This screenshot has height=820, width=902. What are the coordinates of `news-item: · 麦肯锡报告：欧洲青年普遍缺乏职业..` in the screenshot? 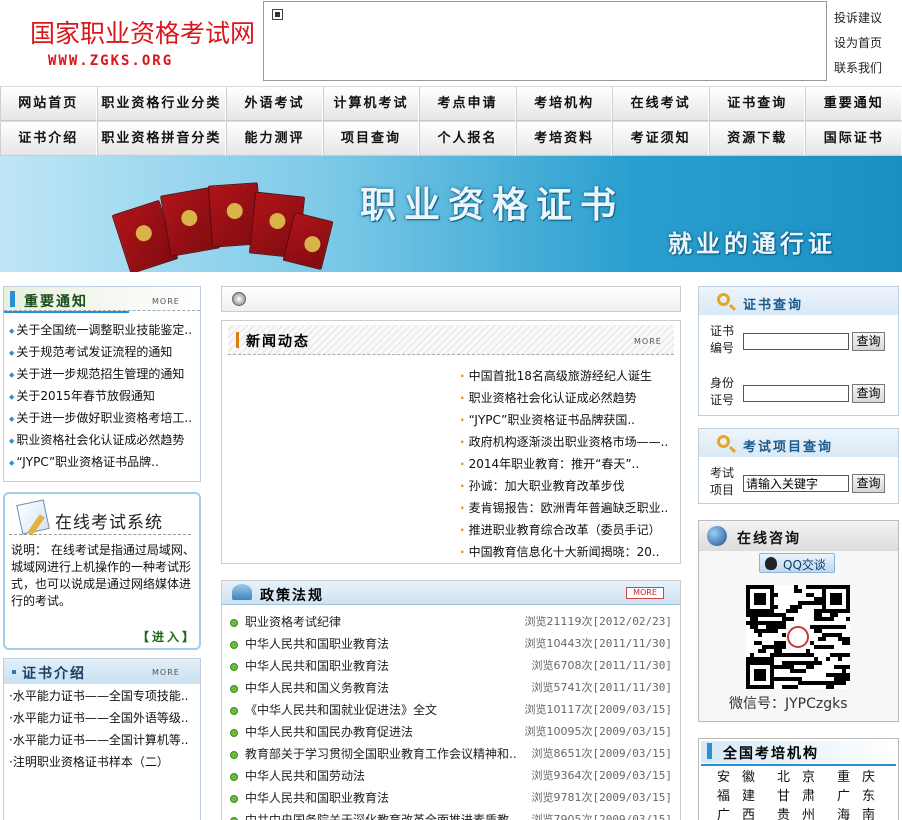 It's located at (567, 508).